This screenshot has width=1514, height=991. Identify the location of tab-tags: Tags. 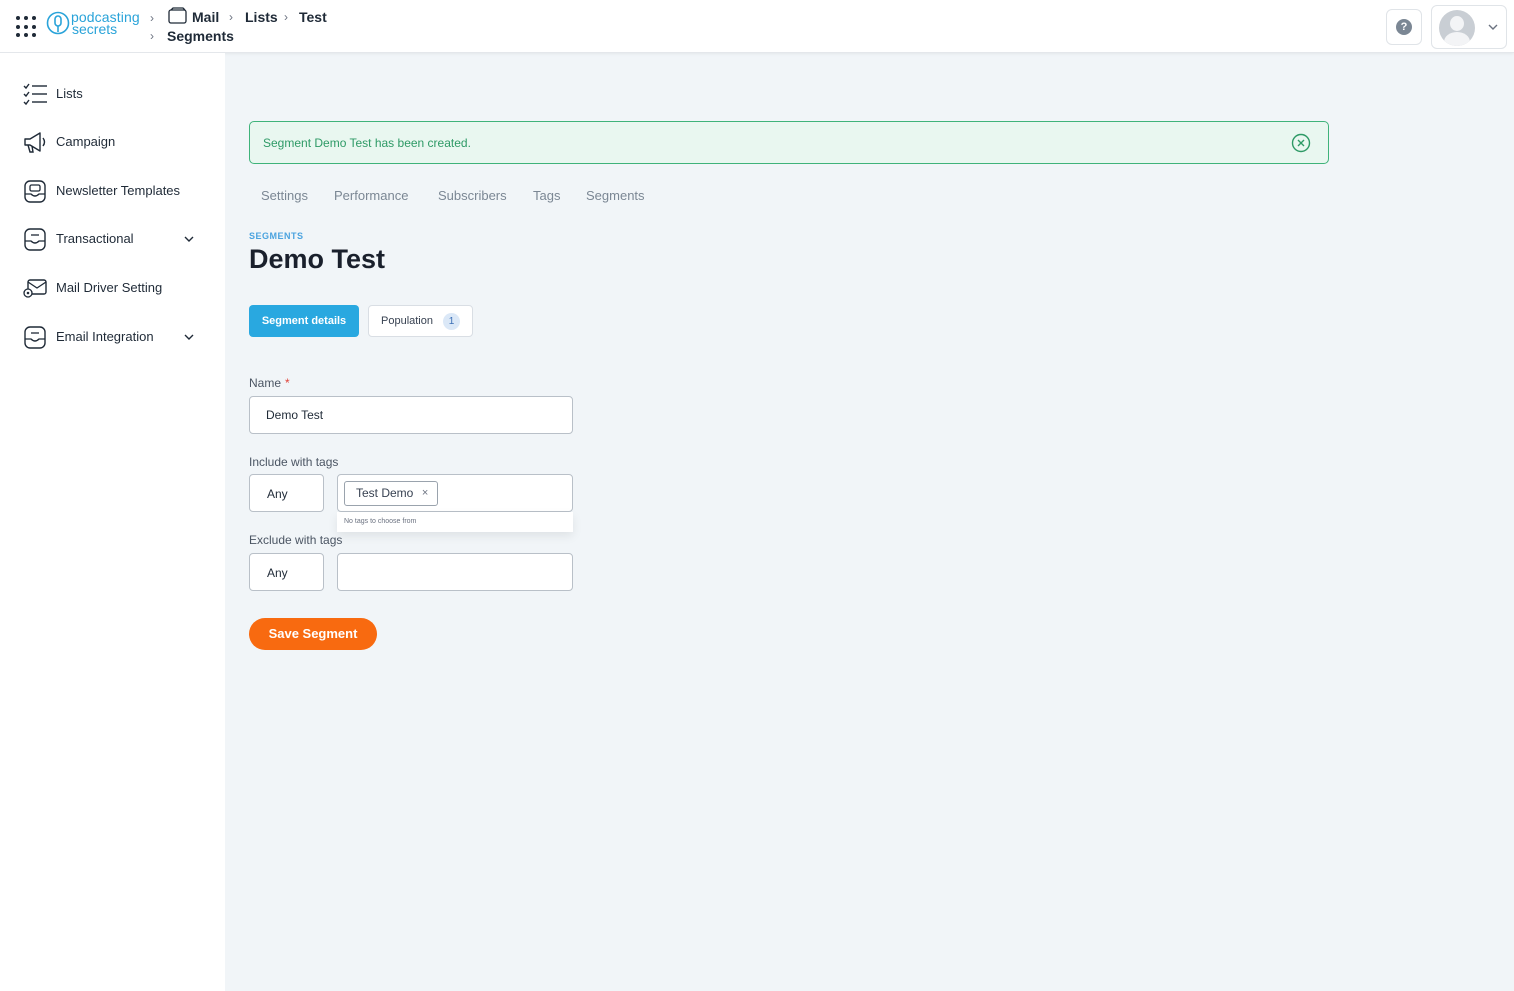
(546, 195).